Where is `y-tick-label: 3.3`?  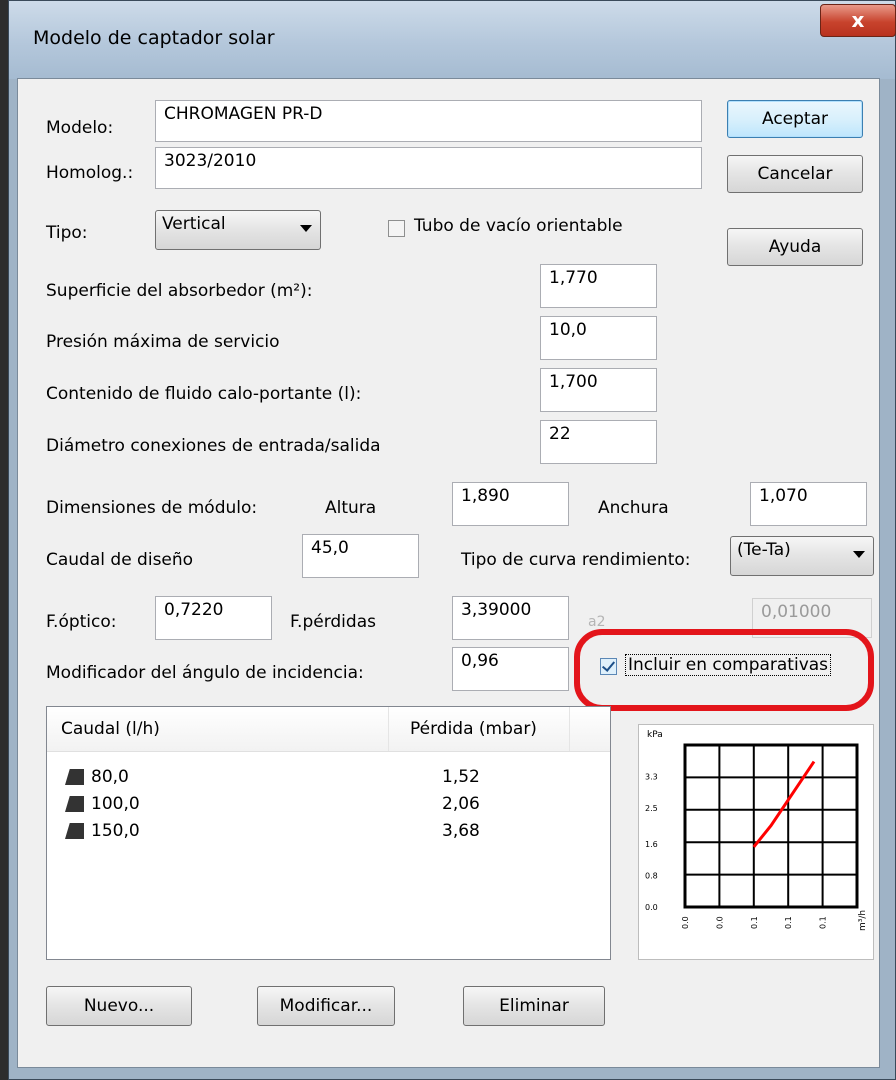 y-tick-label: 3.3 is located at coordinates (651, 777).